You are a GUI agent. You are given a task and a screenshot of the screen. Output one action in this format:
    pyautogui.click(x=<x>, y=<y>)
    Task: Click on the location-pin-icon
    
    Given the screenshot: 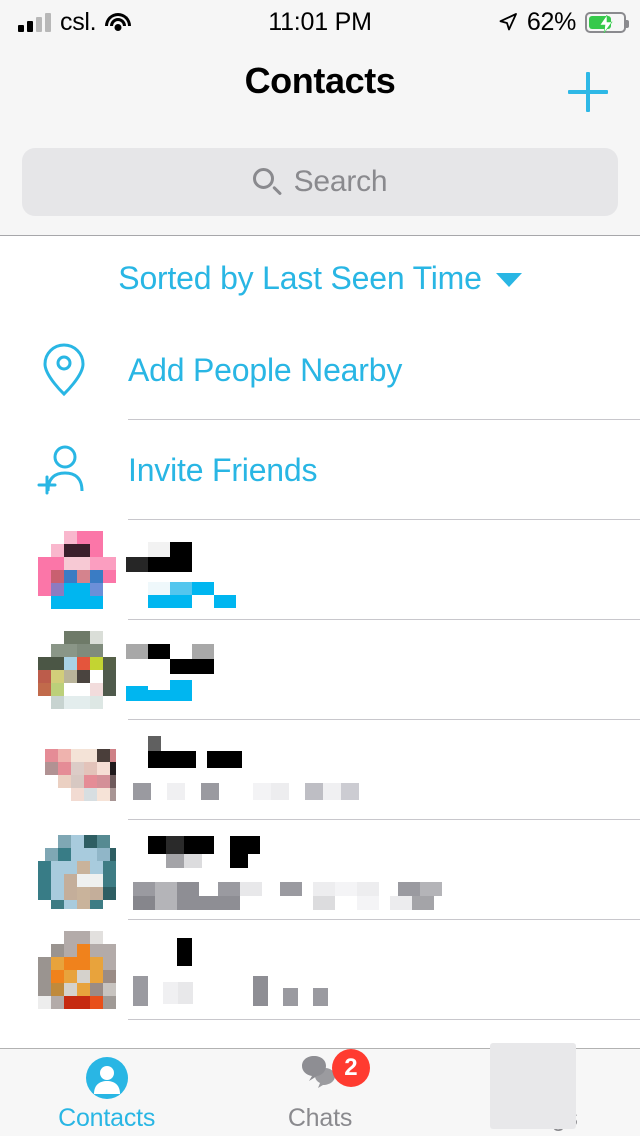 What is the action you would take?
    pyautogui.click(x=64, y=370)
    